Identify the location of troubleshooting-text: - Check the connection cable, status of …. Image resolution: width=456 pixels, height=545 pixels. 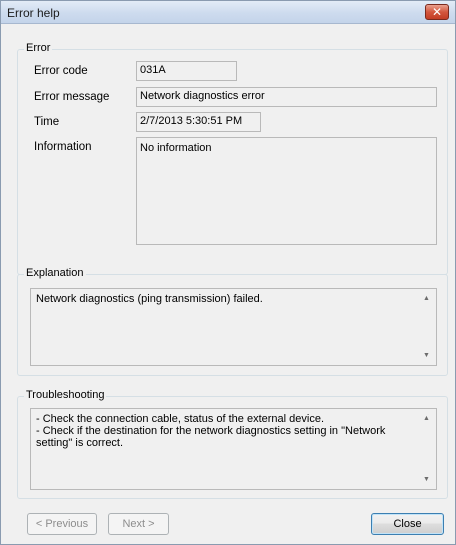
(225, 431).